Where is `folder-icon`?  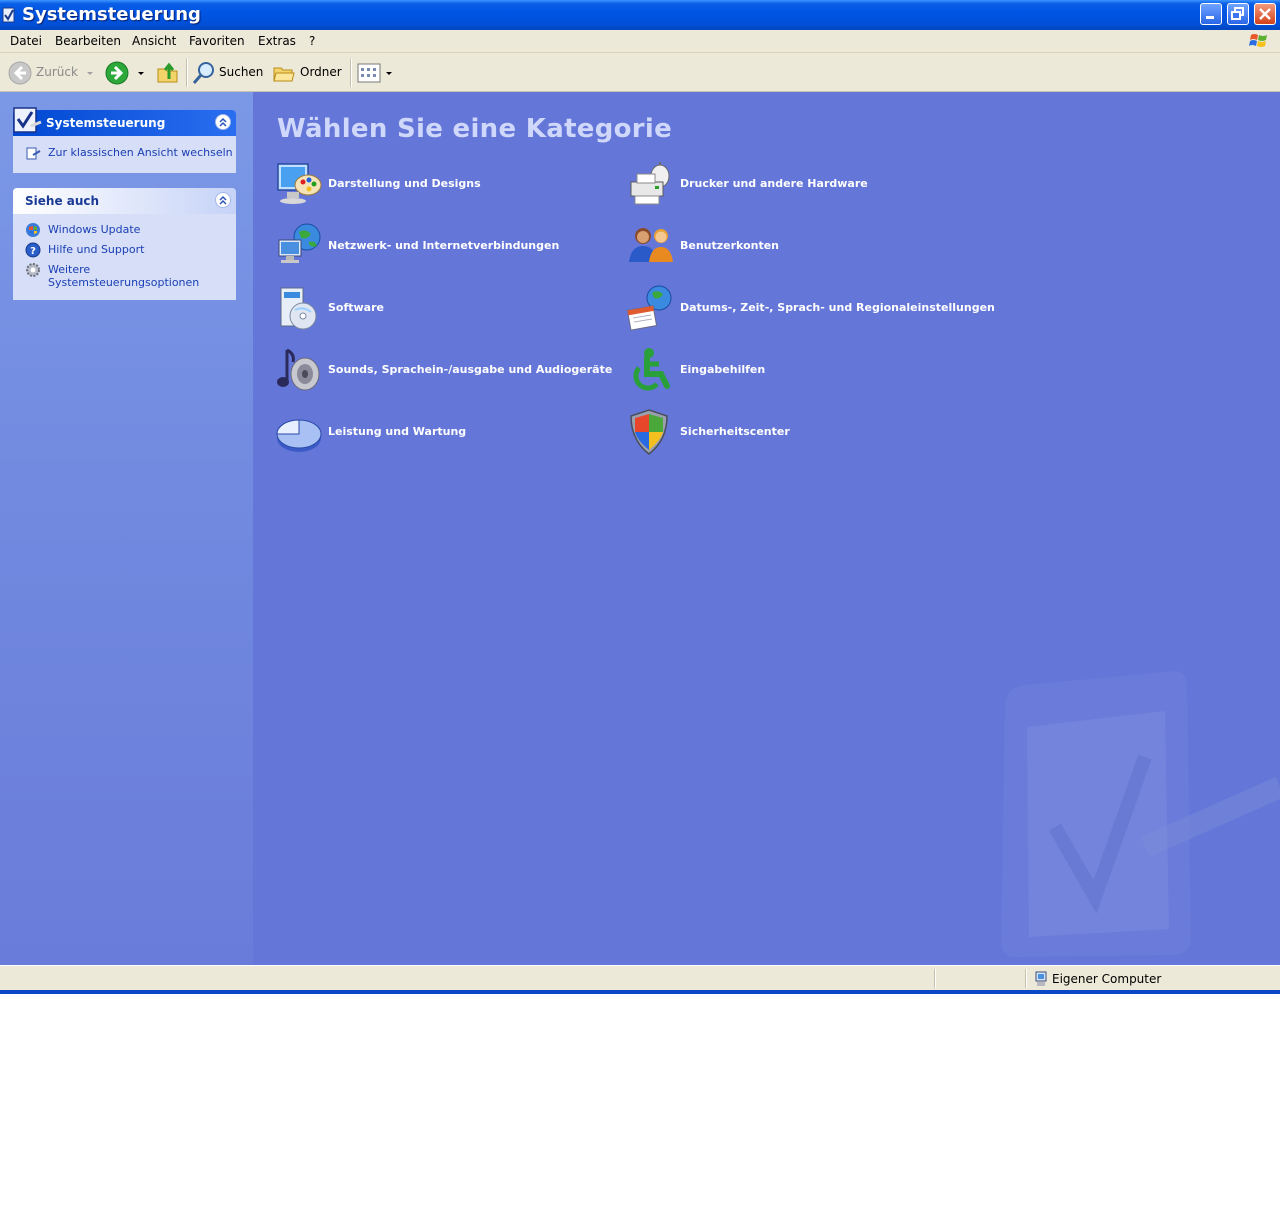
folder-icon is located at coordinates (284, 74).